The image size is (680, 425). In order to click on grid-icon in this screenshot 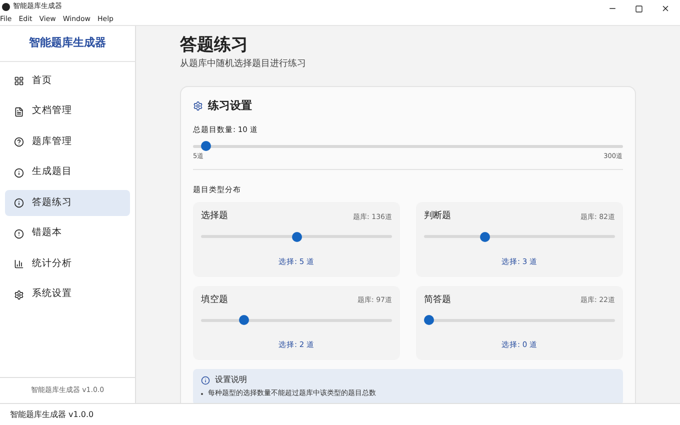, I will do `click(19, 81)`.